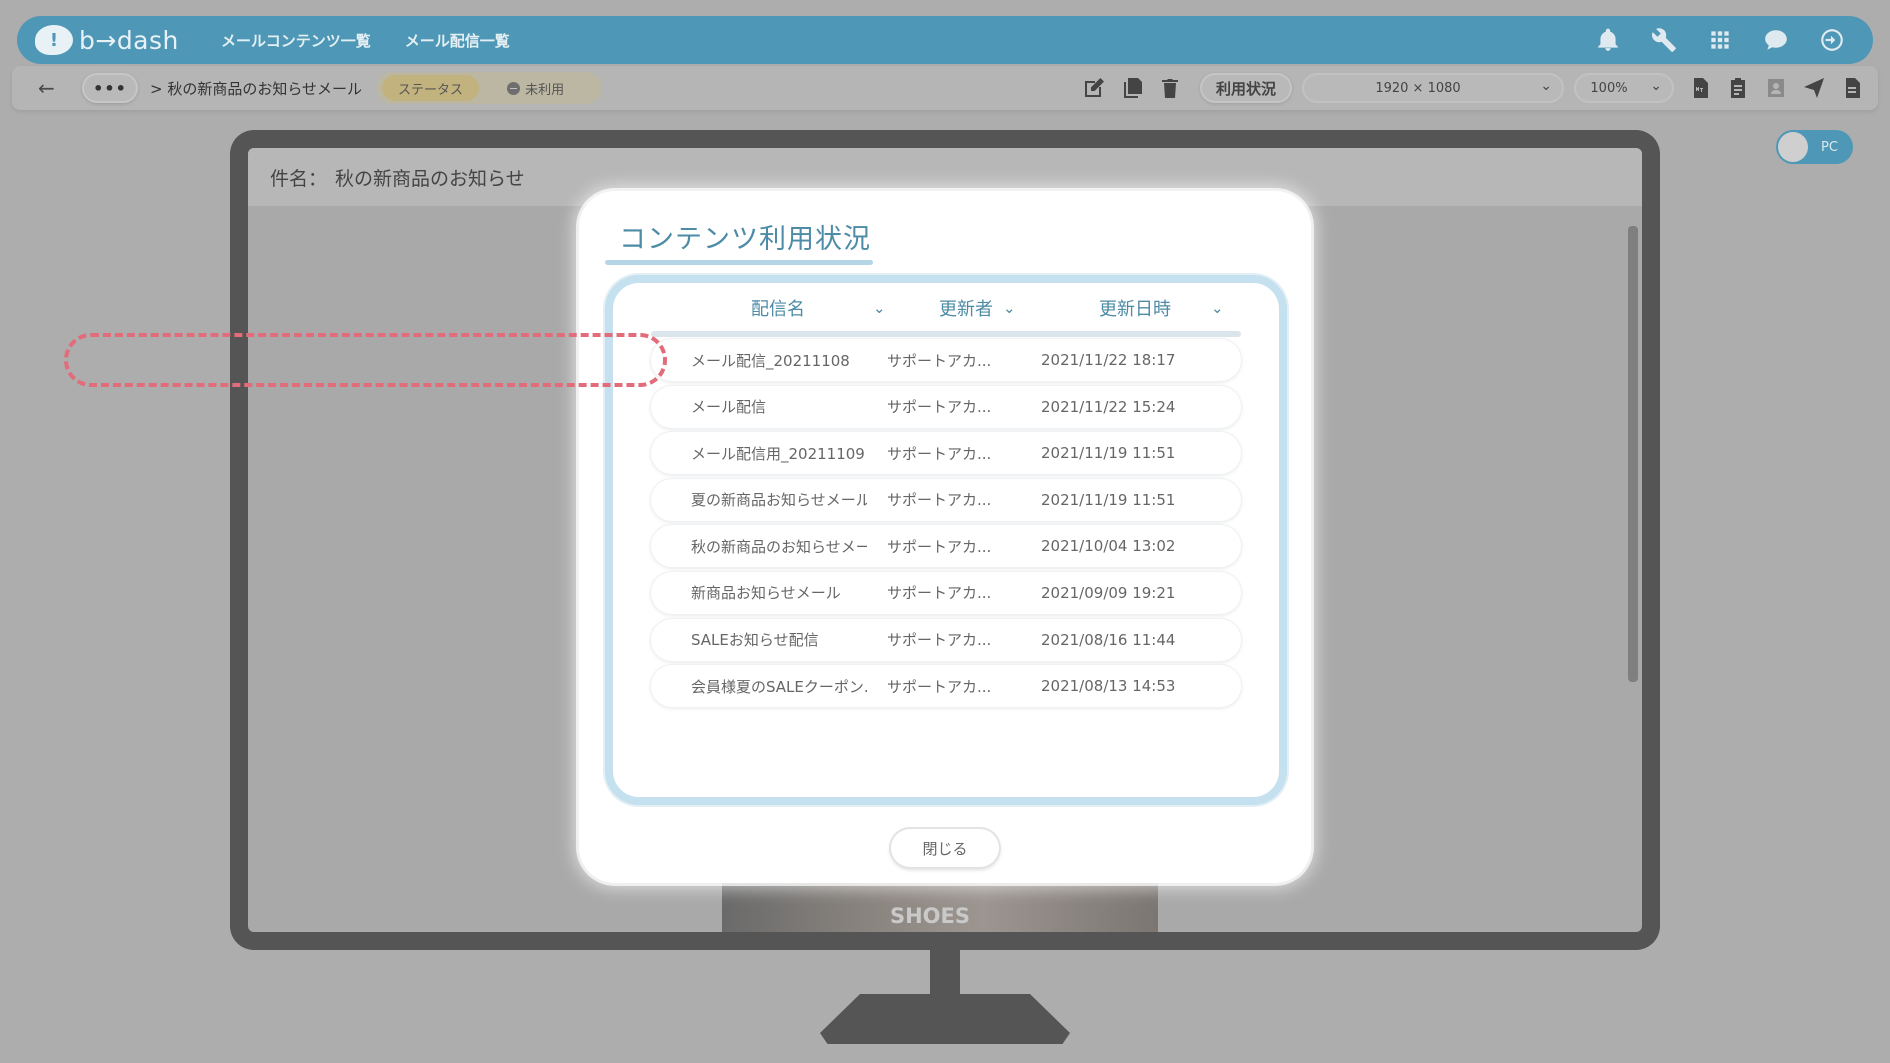 This screenshot has width=1890, height=1063. What do you see at coordinates (946, 334) in the screenshot?
I see `header-divider` at bounding box center [946, 334].